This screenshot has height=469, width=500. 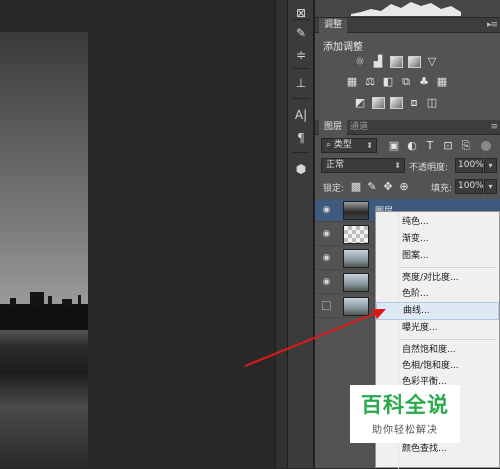 What do you see at coordinates (301, 83) in the screenshot?
I see `clone-source-icon: ⊥` at bounding box center [301, 83].